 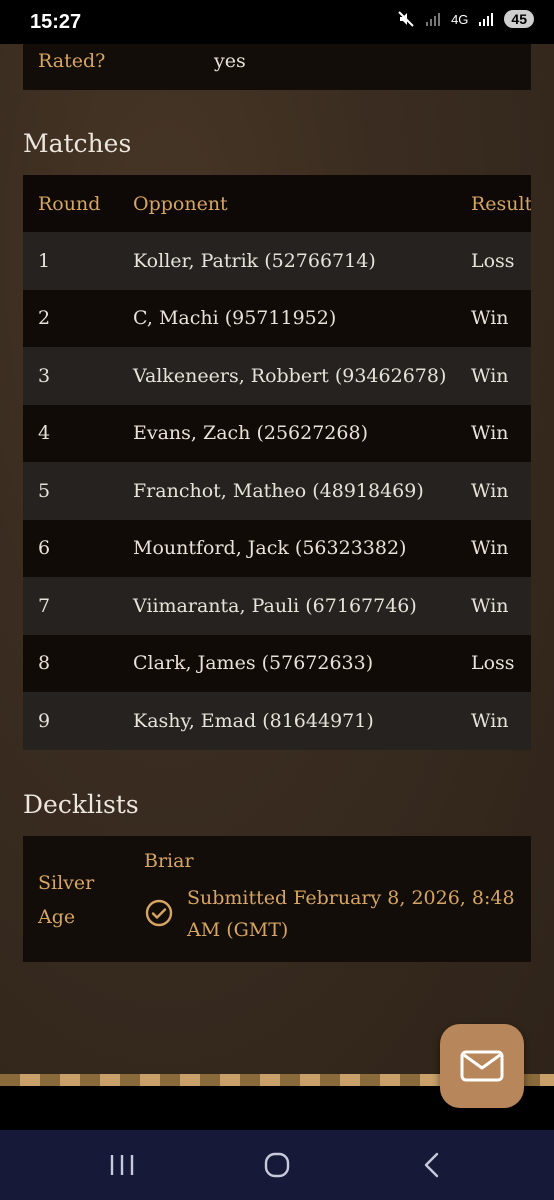 I want to click on round-cell: 1, so click(x=78, y=261).